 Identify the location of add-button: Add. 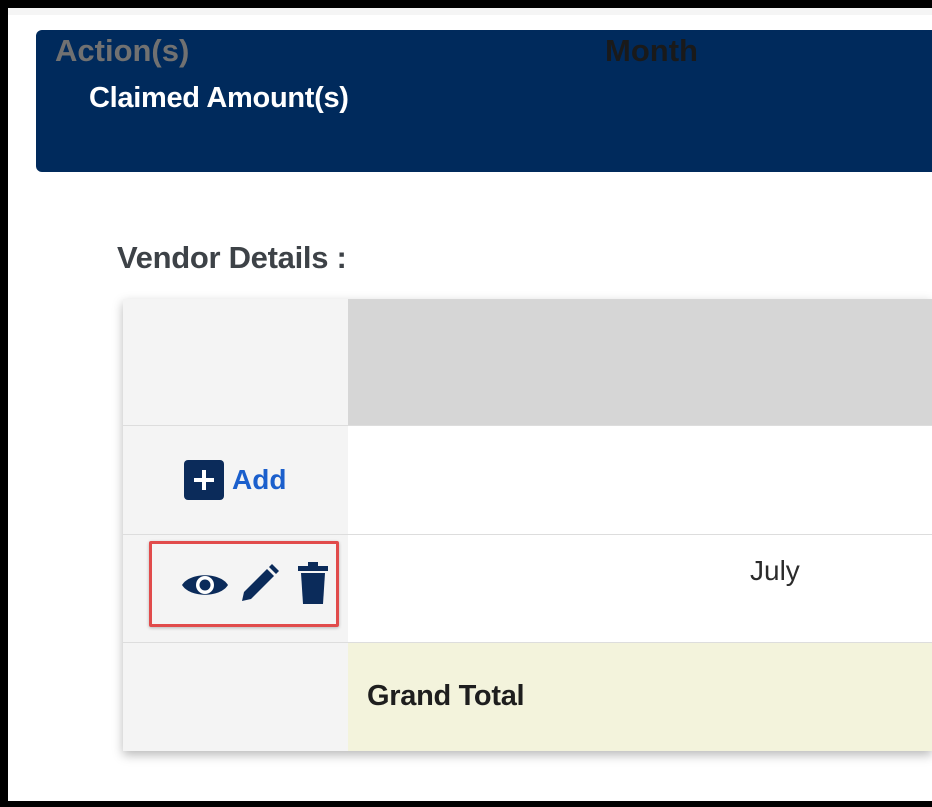
(235, 480).